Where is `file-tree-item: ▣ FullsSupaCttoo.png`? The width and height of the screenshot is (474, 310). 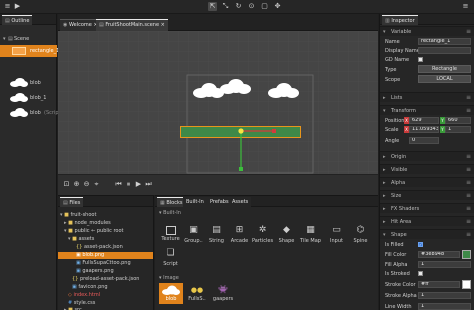
file-tree-item: ▣ FullsSupaCttoo.png is located at coordinates (103, 263).